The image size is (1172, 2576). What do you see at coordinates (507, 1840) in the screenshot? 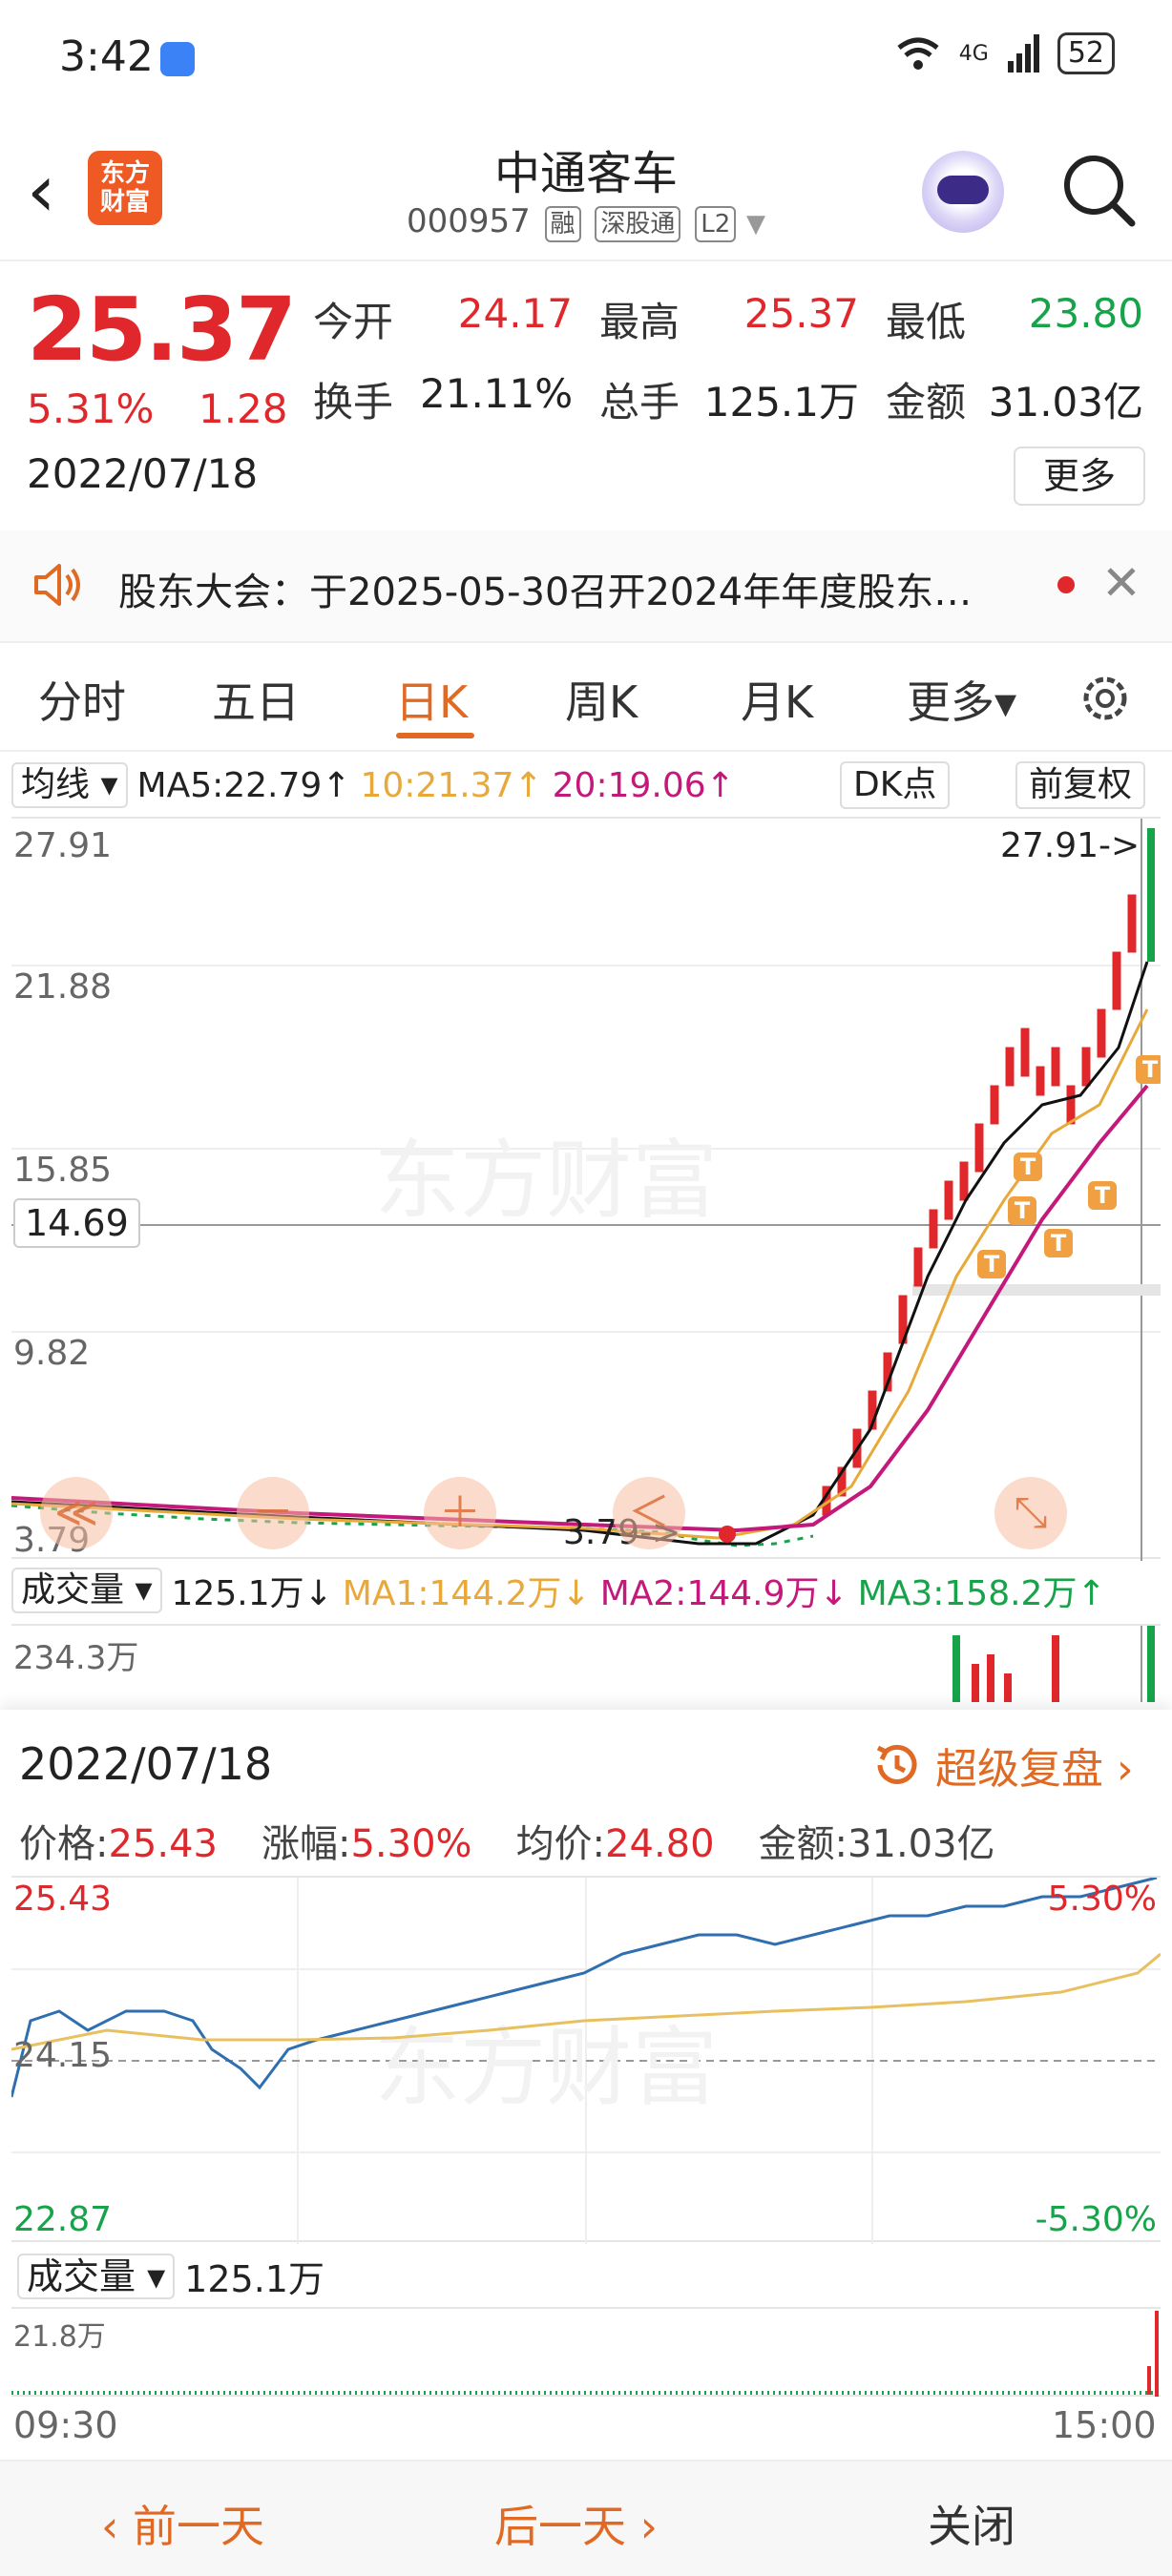
I see `intraday-info-row: 价格:25.43 涨幅:5.30% 均价:24.80 金额:31.03亿` at bounding box center [507, 1840].